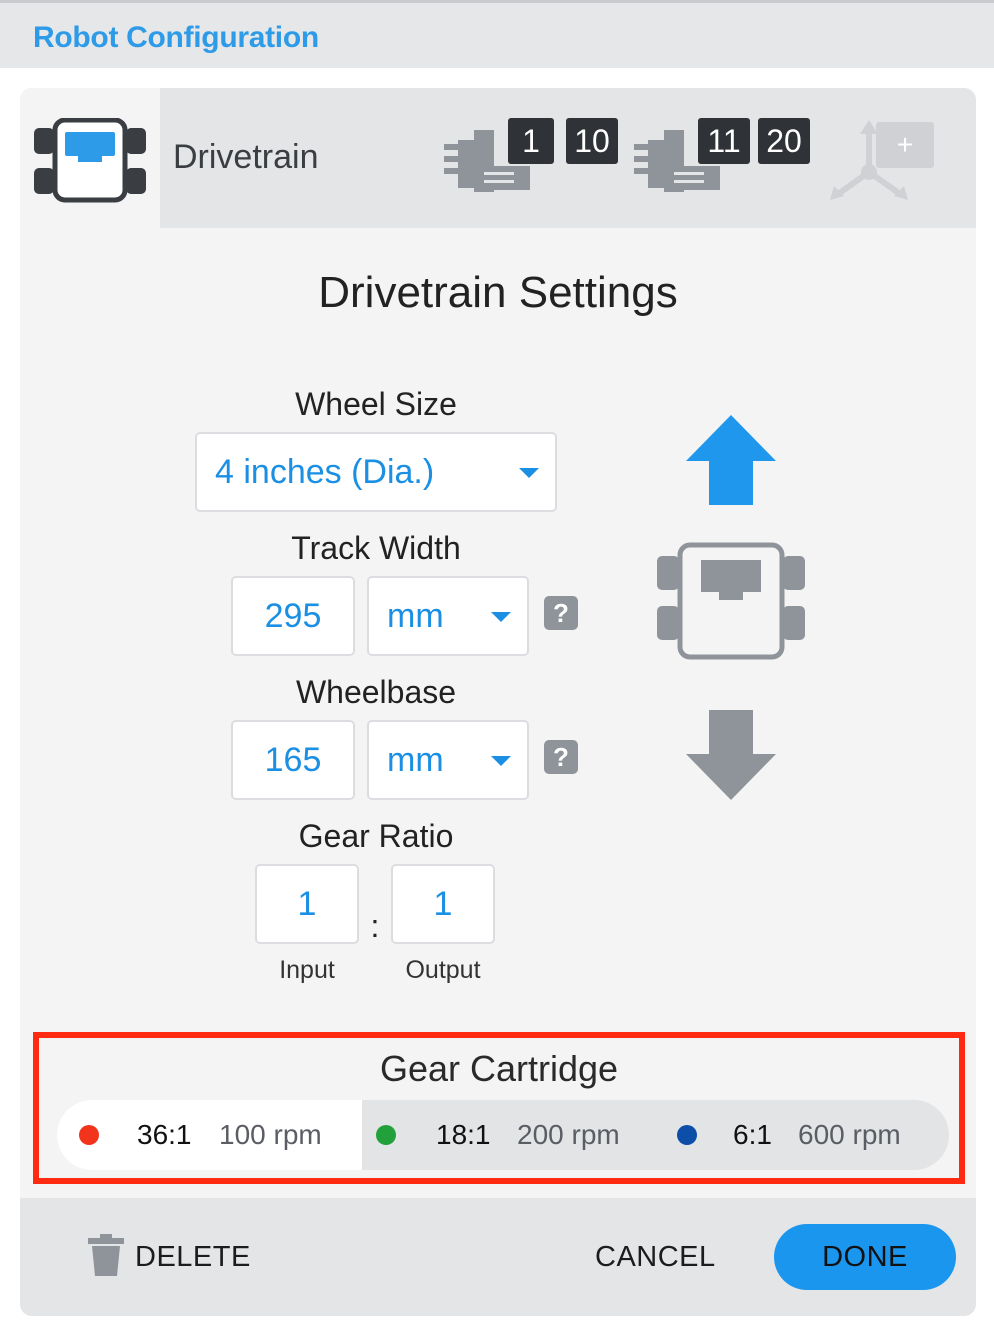 This screenshot has height=1342, width=994. I want to click on wheelbase-help-icon: ?, so click(561, 757).